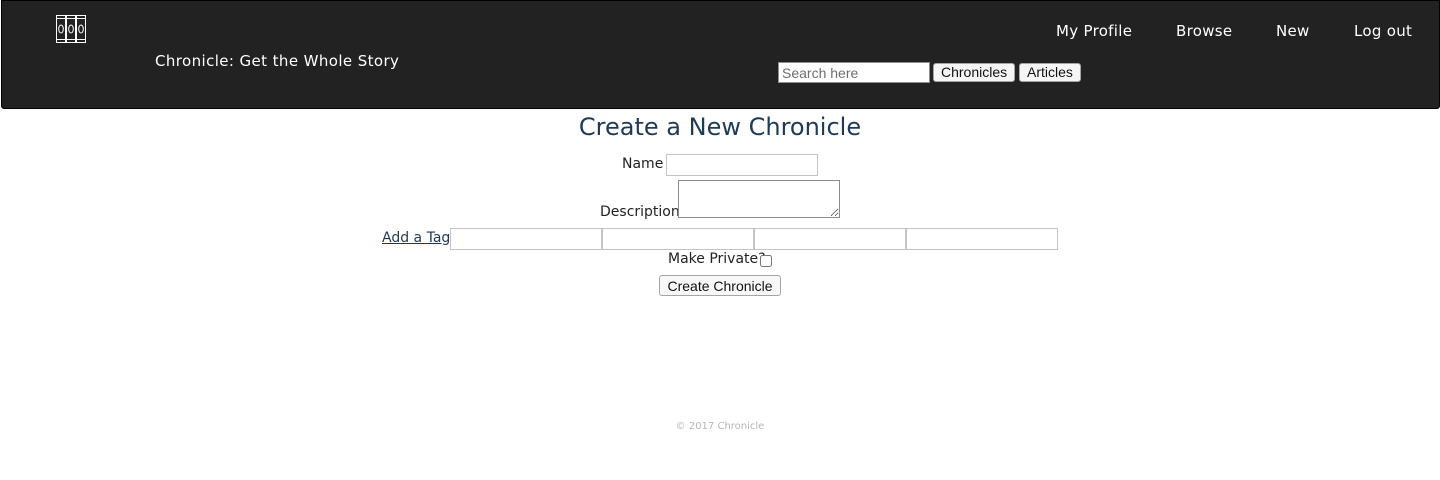  I want to click on search-input, so click(854, 72).